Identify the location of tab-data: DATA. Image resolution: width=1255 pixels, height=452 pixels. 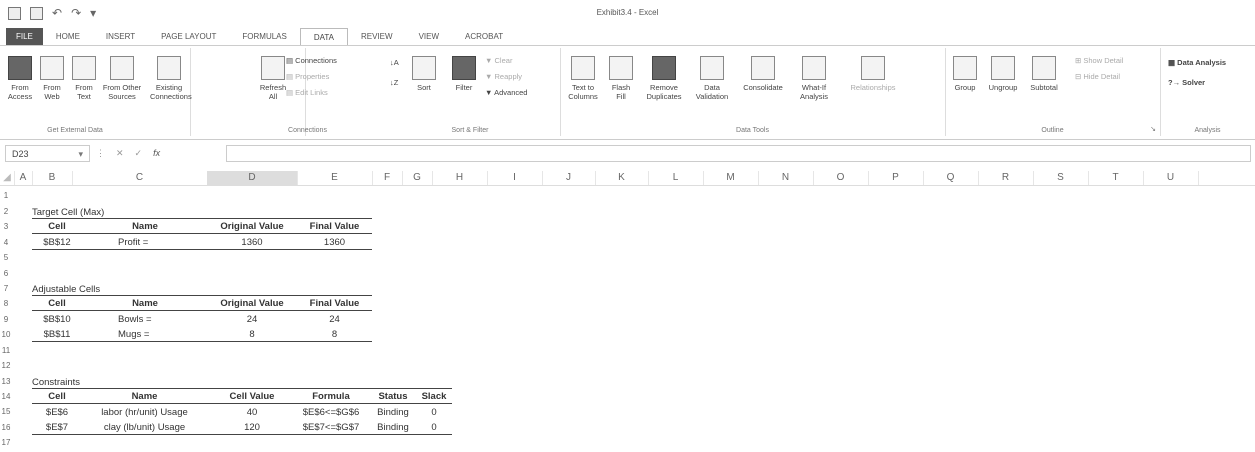
(323, 36).